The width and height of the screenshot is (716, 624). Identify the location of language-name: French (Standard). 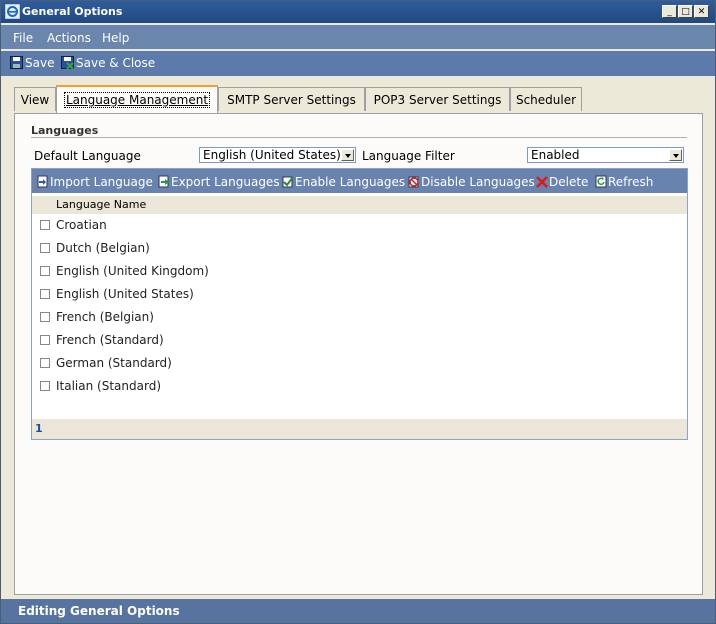
(110, 340).